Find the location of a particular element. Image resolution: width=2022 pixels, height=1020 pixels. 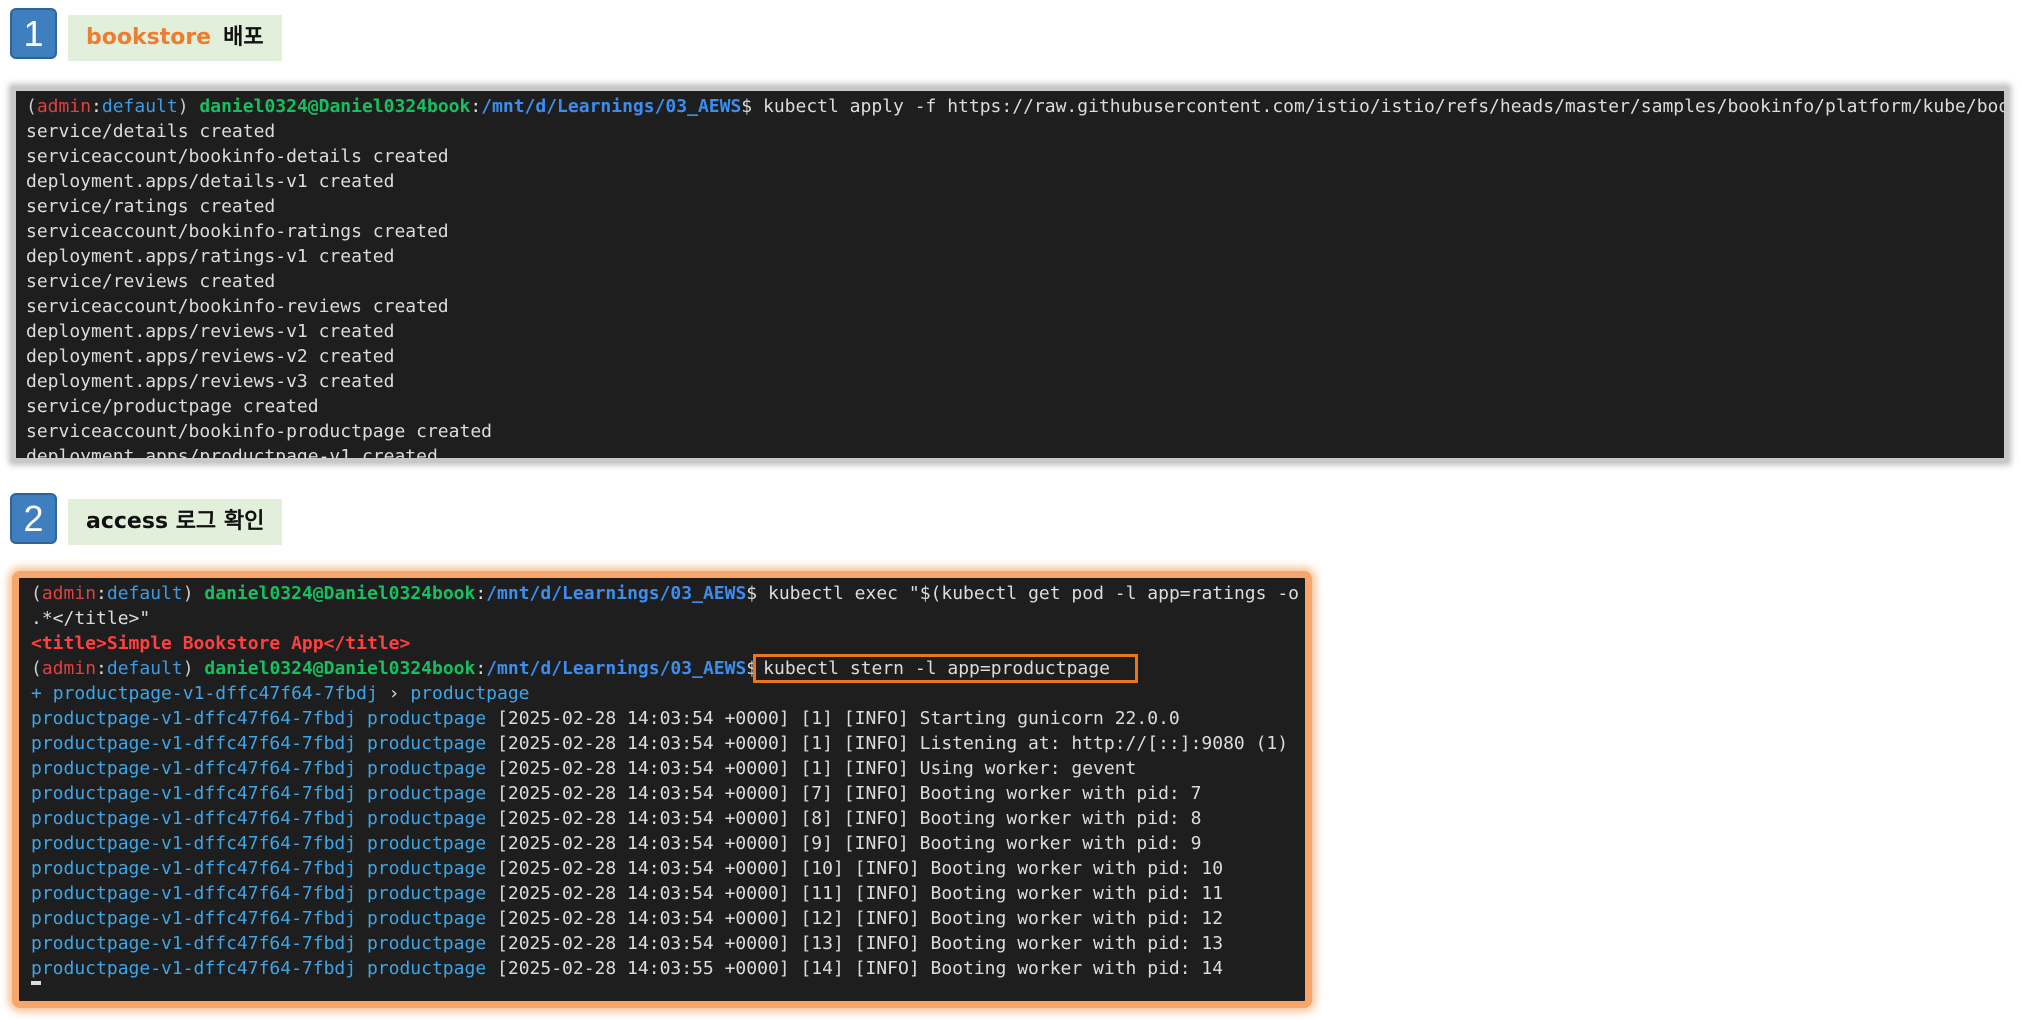

output-line: service/details created is located at coordinates (151, 131).